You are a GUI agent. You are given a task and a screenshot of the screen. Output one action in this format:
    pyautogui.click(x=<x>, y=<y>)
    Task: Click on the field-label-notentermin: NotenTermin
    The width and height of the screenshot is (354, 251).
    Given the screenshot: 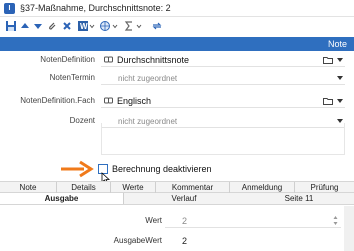 What is the action you would take?
    pyautogui.click(x=72, y=77)
    